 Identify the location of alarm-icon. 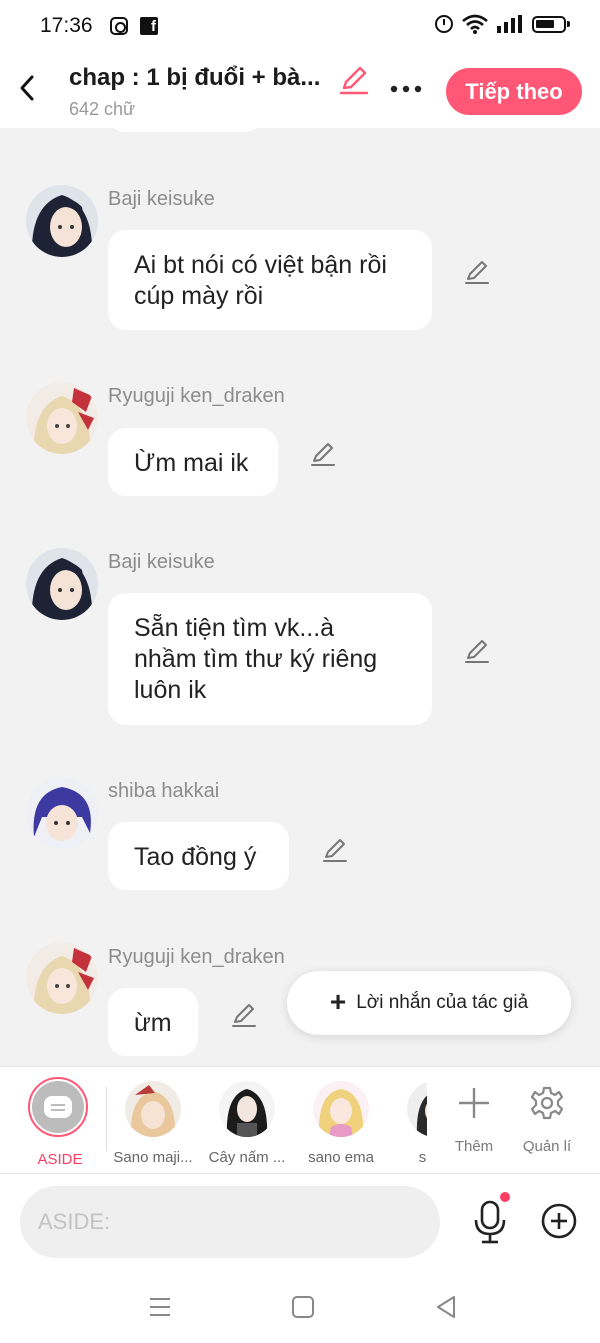
(444, 24).